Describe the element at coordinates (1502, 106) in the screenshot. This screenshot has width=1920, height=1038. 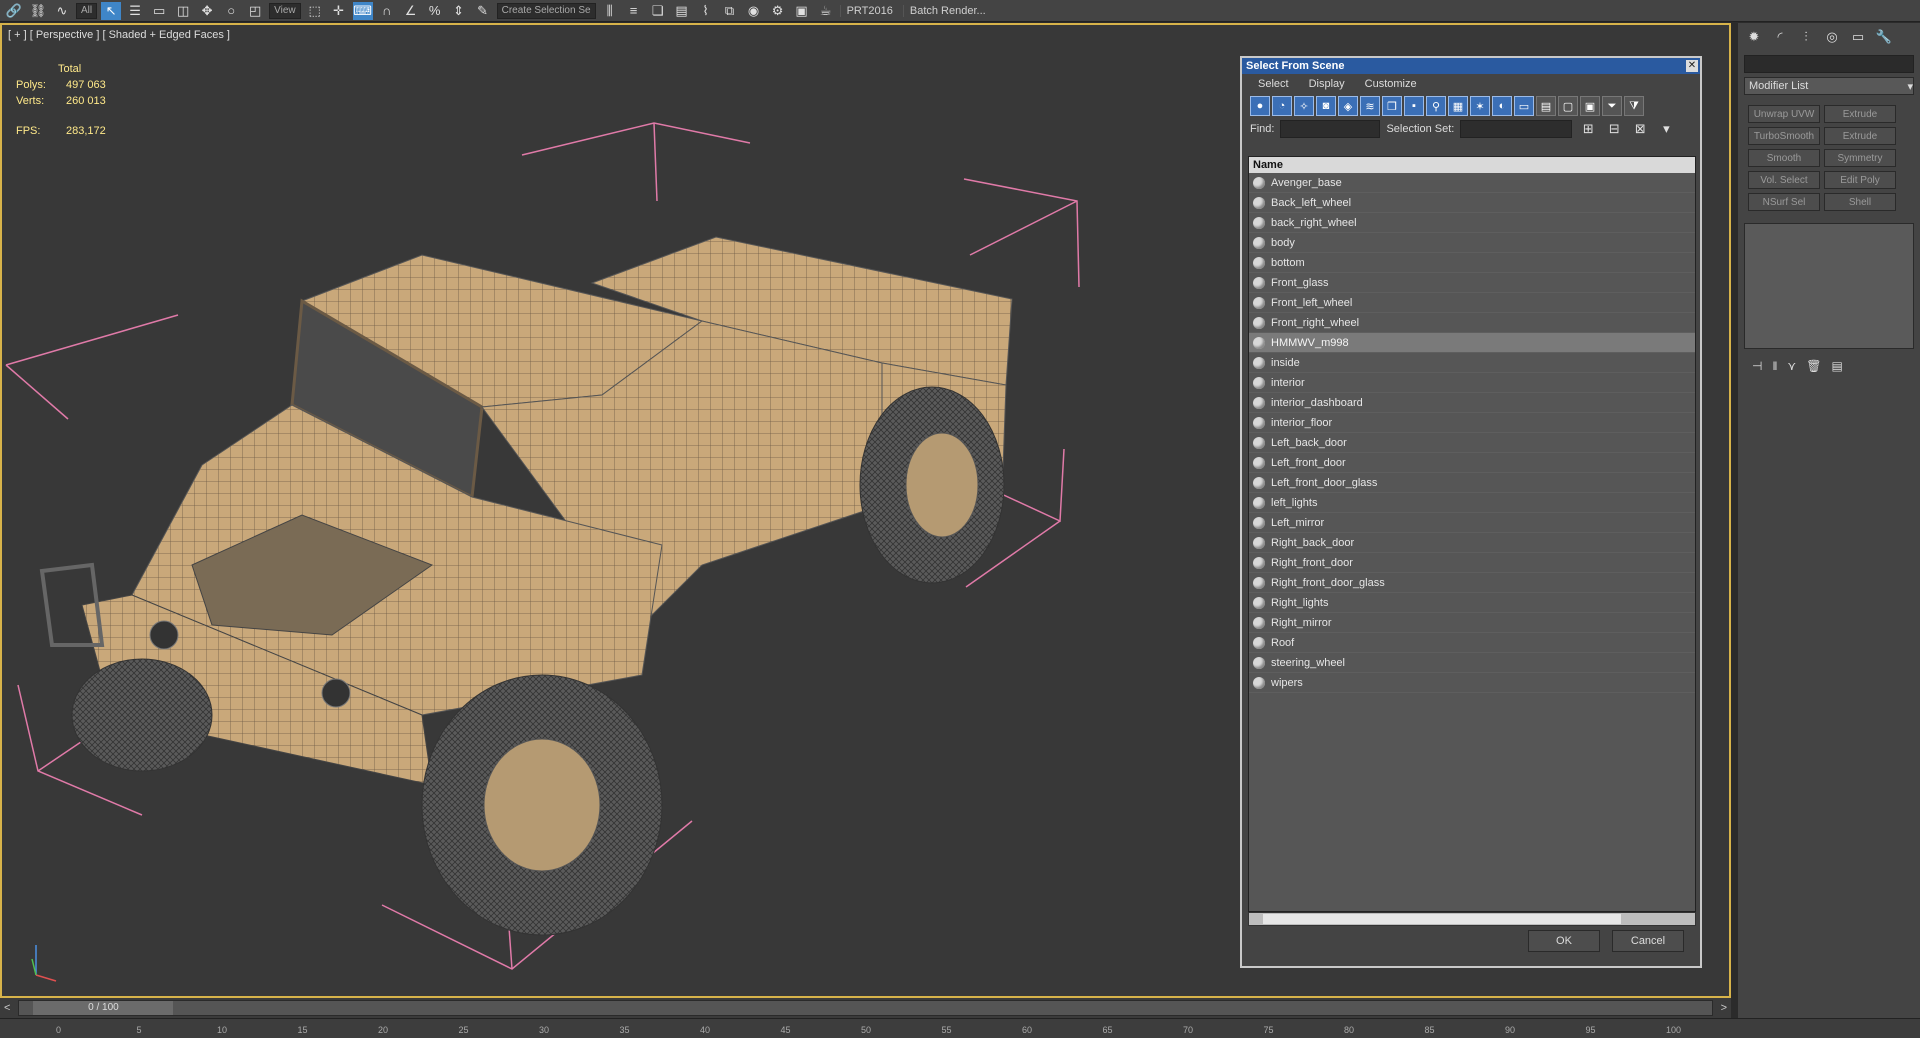
I see `hidden-filter-icon: ◐` at that location.